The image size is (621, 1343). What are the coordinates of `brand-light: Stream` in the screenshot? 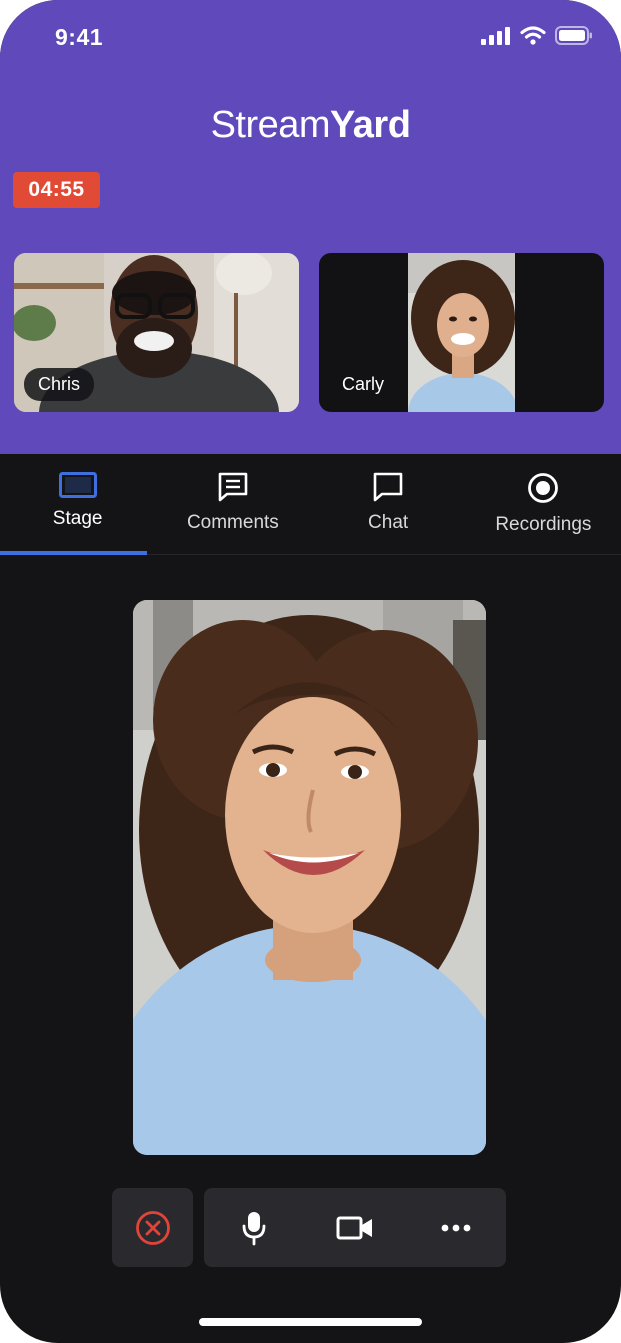 It's located at (270, 125).